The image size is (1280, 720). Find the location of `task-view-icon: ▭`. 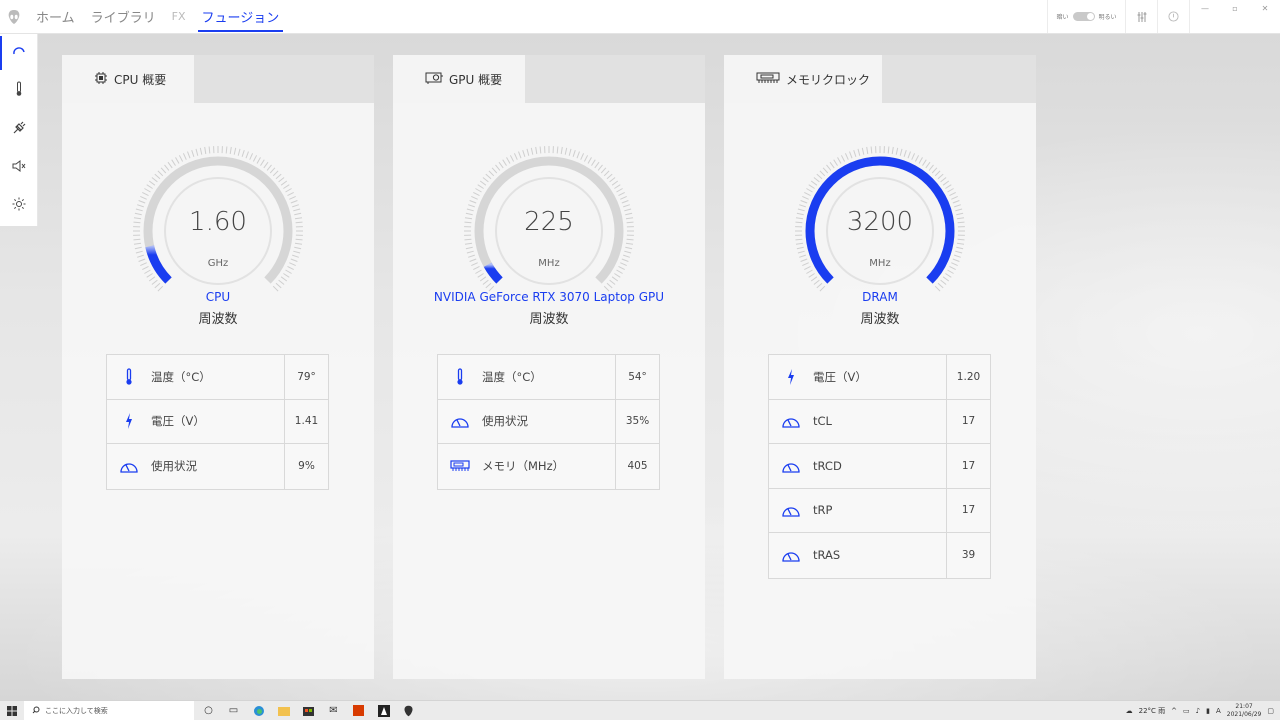

task-view-icon: ▭ is located at coordinates (233, 710).